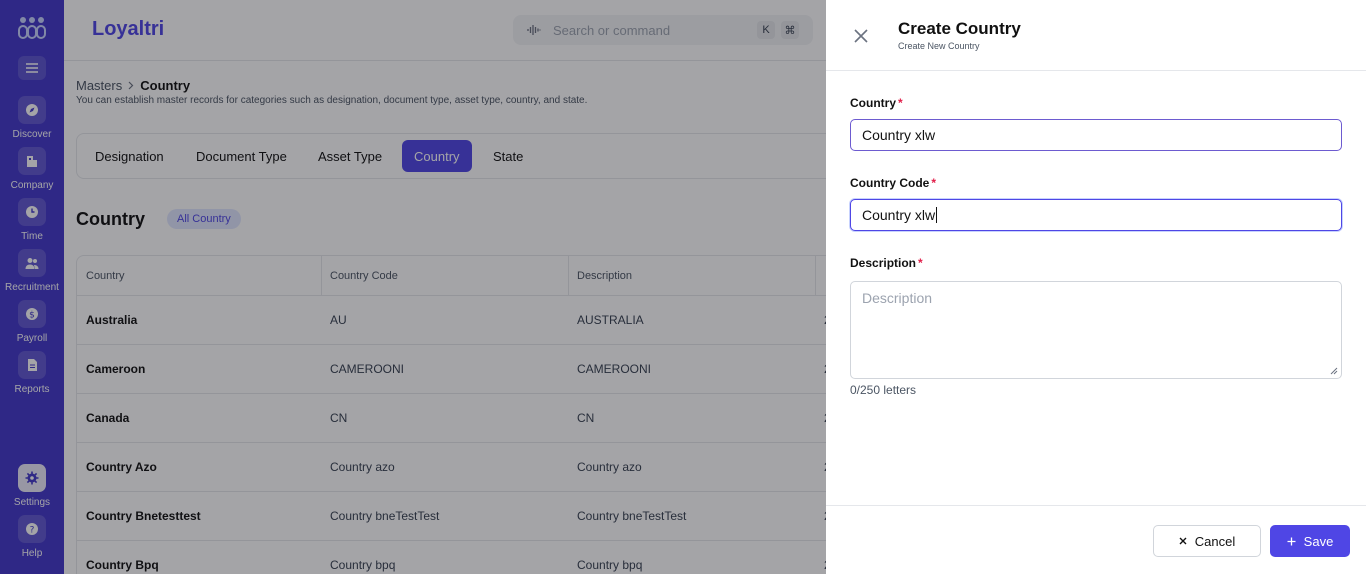 Image resolution: width=1366 pixels, height=574 pixels. I want to click on country-input: Country xlw, so click(1096, 135).